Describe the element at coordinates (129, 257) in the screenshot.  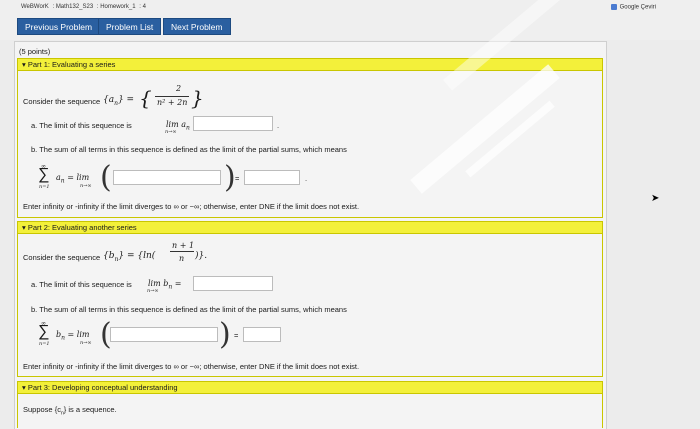
I see `part2-sequence-lhs: {bn} = {ln(` at that location.